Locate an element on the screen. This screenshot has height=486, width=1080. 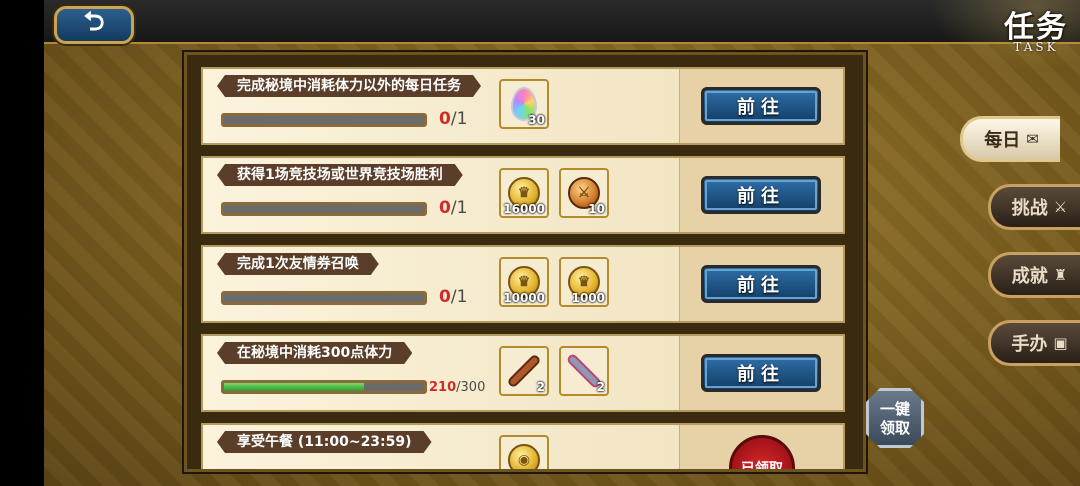
reward-list: 30 is located at coordinates (524, 104).